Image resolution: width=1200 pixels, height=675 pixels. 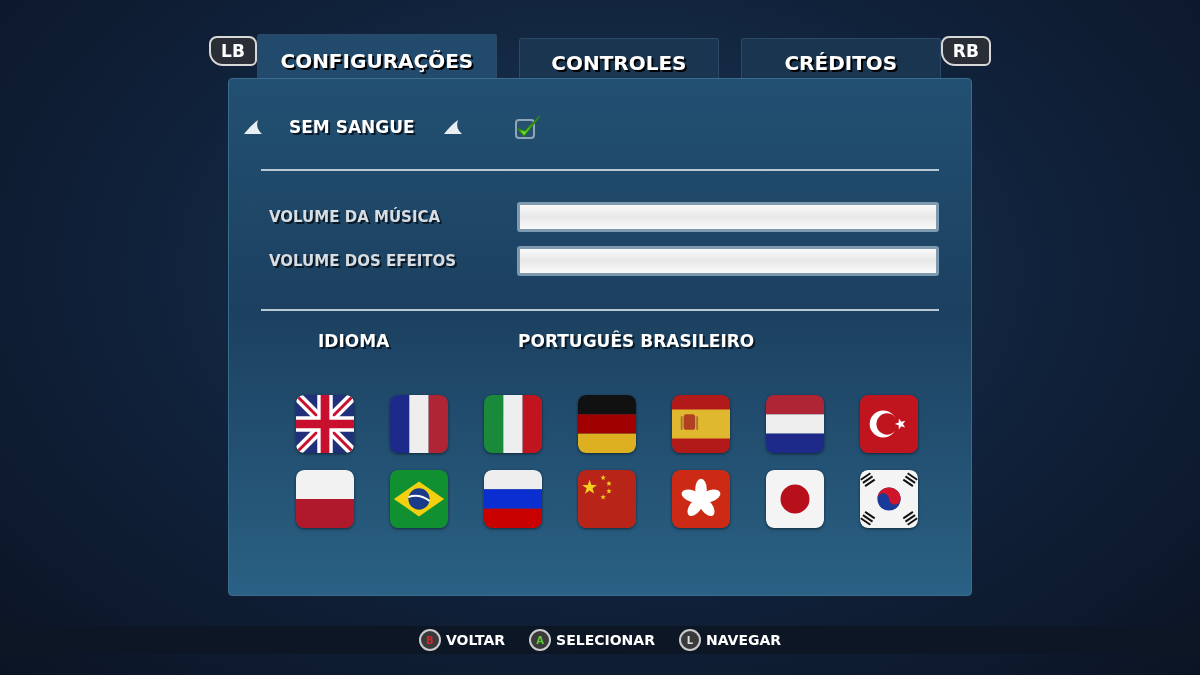 What do you see at coordinates (363, 261) in the screenshot?
I see `volume-label: VOLUME DOS EFEITOS` at bounding box center [363, 261].